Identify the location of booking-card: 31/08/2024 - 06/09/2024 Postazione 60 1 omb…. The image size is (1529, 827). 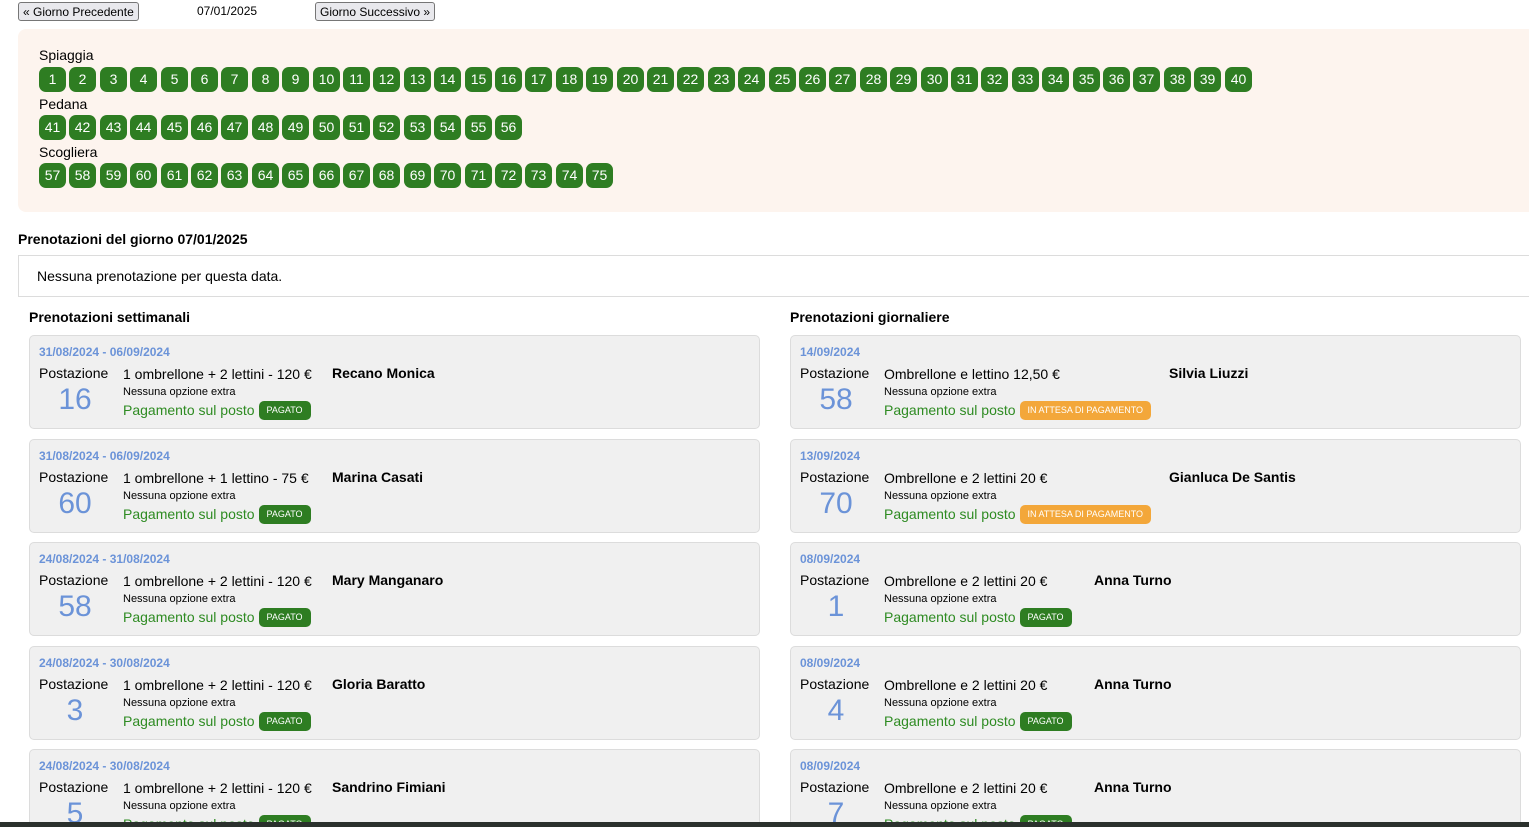
(394, 486).